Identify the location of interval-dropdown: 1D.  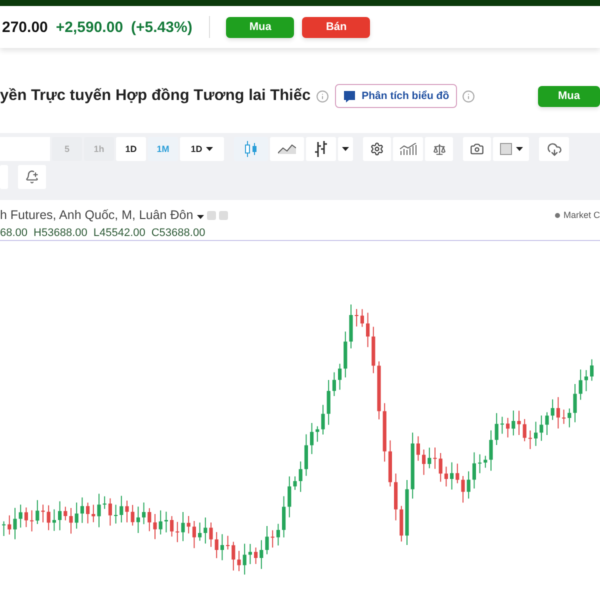
(202, 149).